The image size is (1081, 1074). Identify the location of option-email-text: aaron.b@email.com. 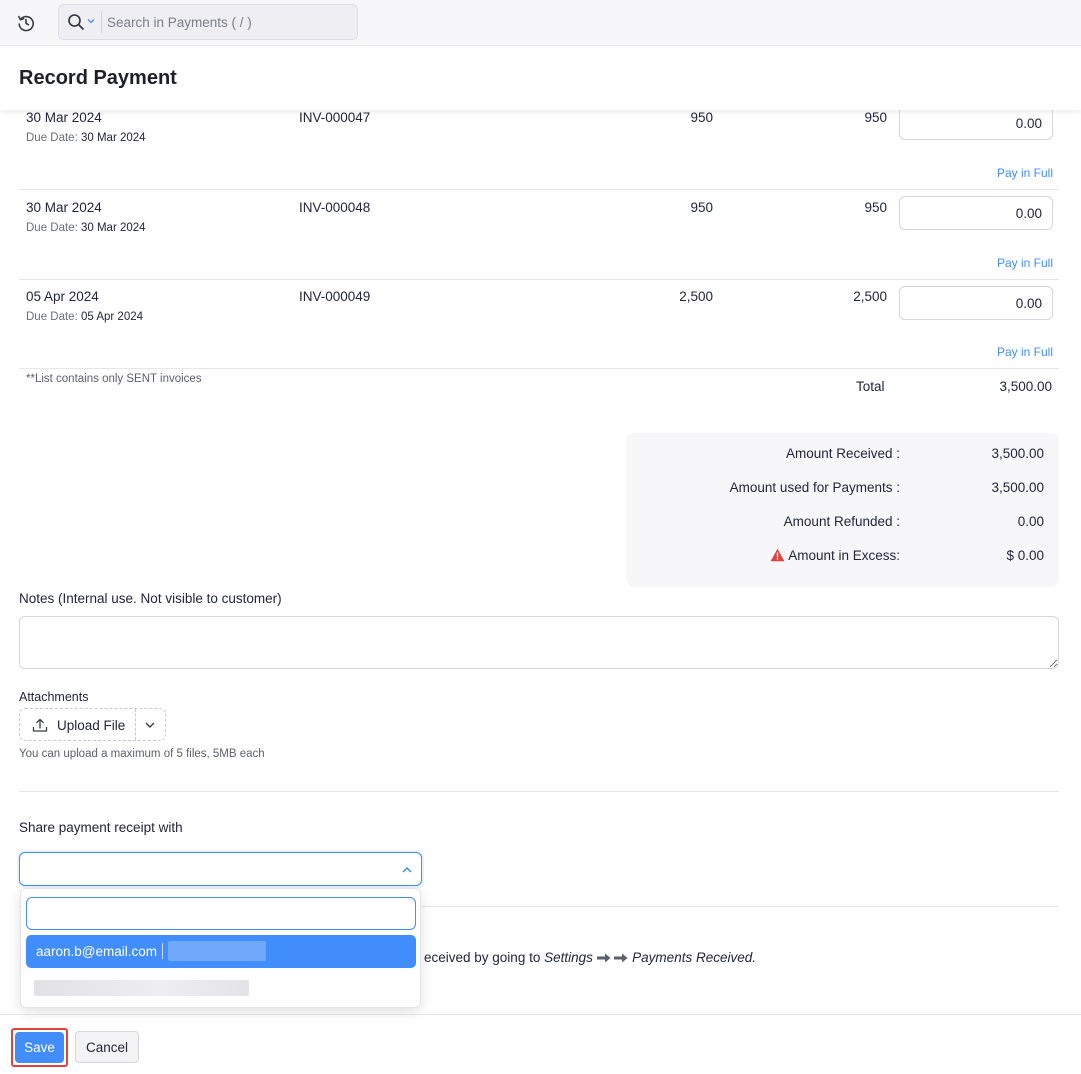
(97, 951).